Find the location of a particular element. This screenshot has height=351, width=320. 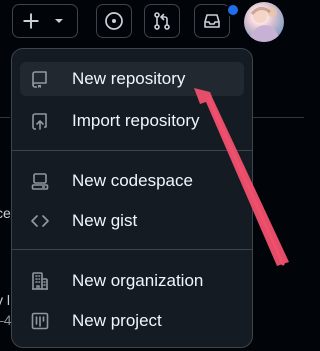

background-text: y l is located at coordinates (5, 300).